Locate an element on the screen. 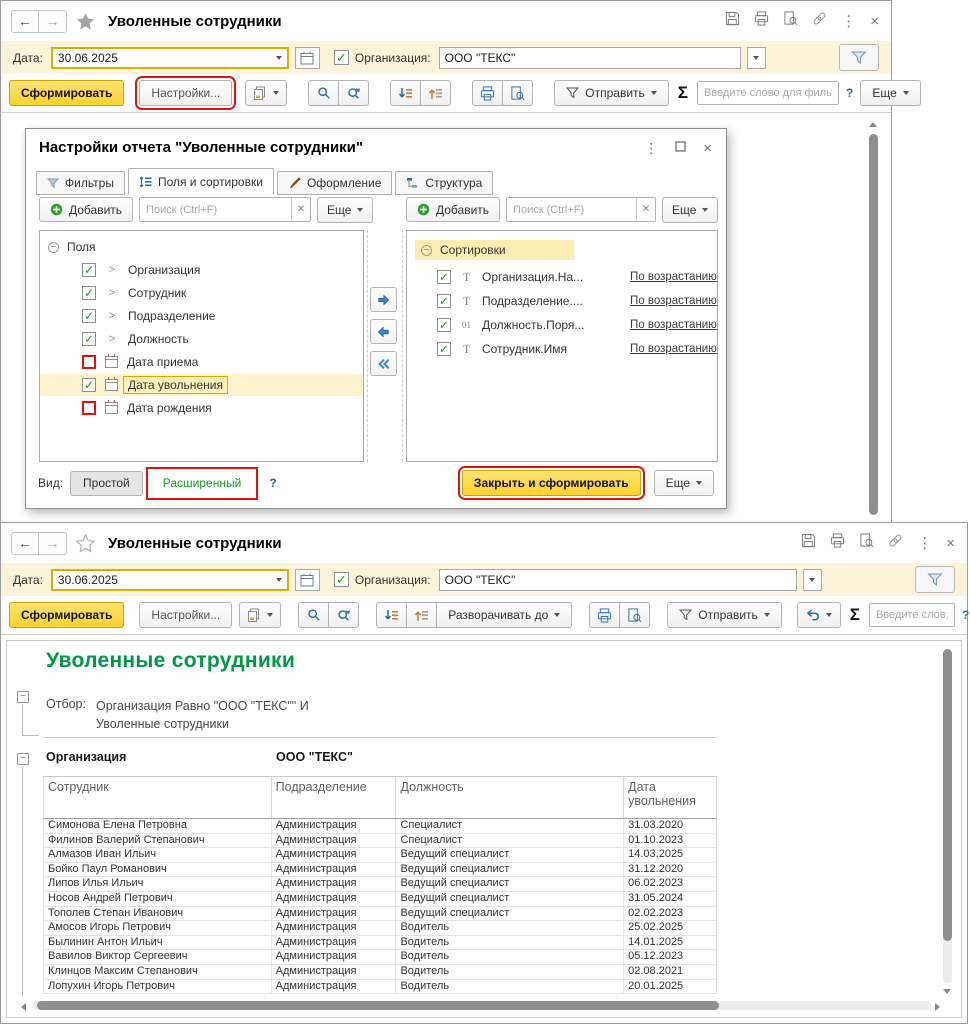  field-item: Дата приема is located at coordinates (201, 362).